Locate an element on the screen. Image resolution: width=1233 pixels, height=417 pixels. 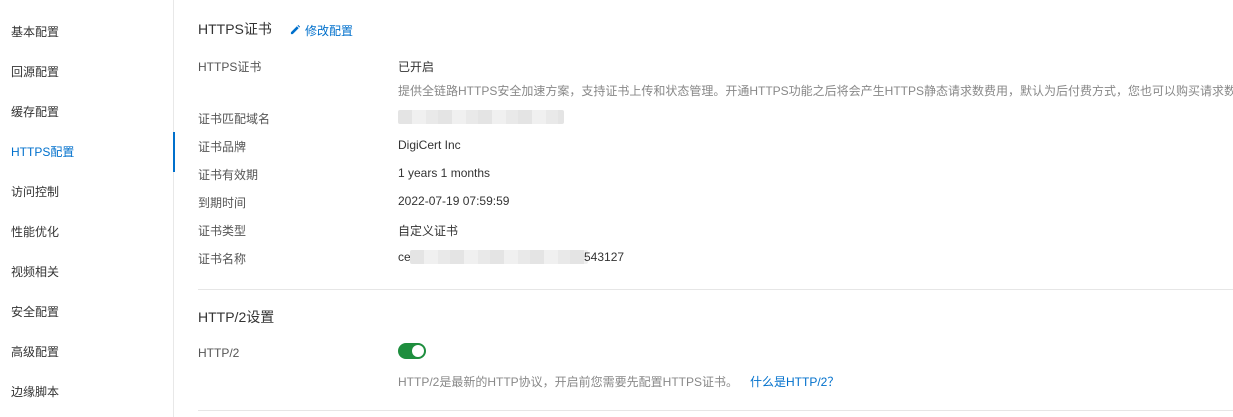
cert-name-prefix: ce is located at coordinates (404, 257).